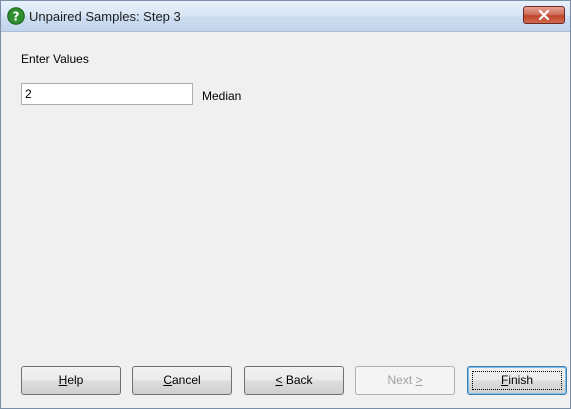 The width and height of the screenshot is (571, 409). What do you see at coordinates (405, 380) in the screenshot?
I see `next-button: Next >` at bounding box center [405, 380].